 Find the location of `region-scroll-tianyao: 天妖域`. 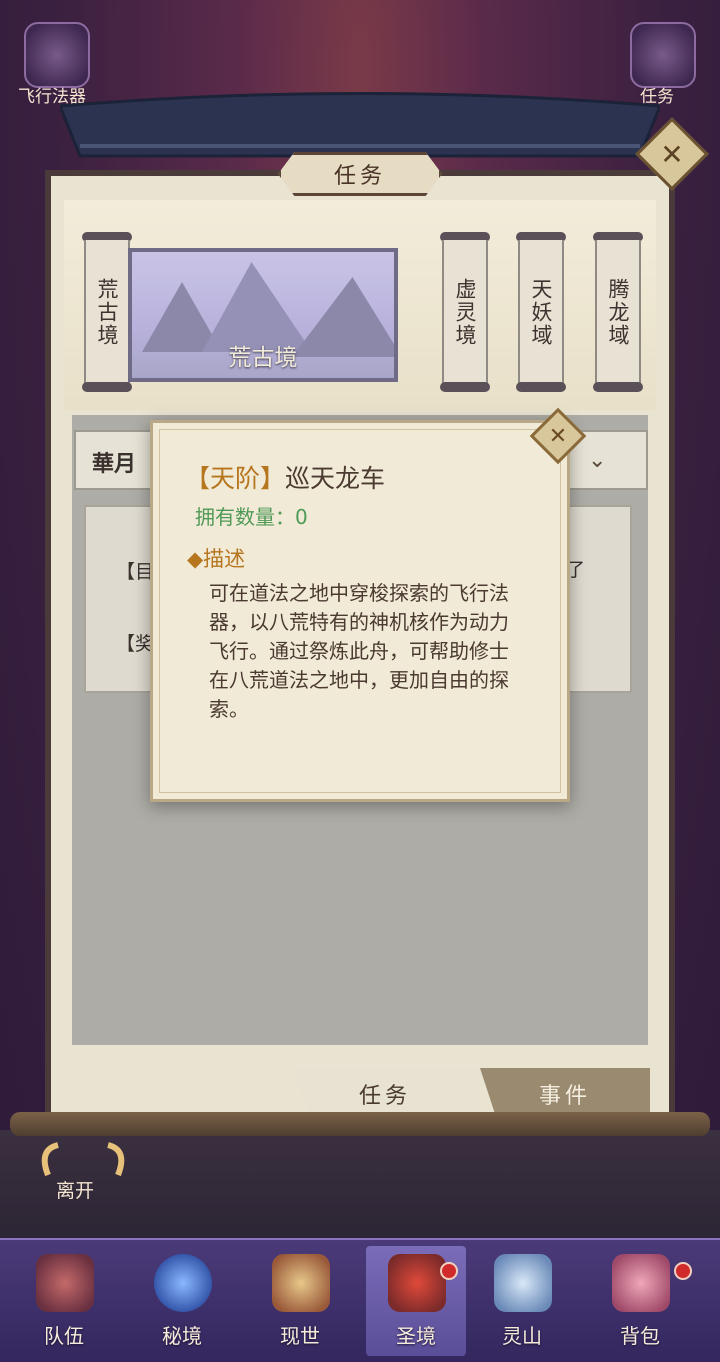

region-scroll-tianyao: 天妖域 is located at coordinates (541, 312).